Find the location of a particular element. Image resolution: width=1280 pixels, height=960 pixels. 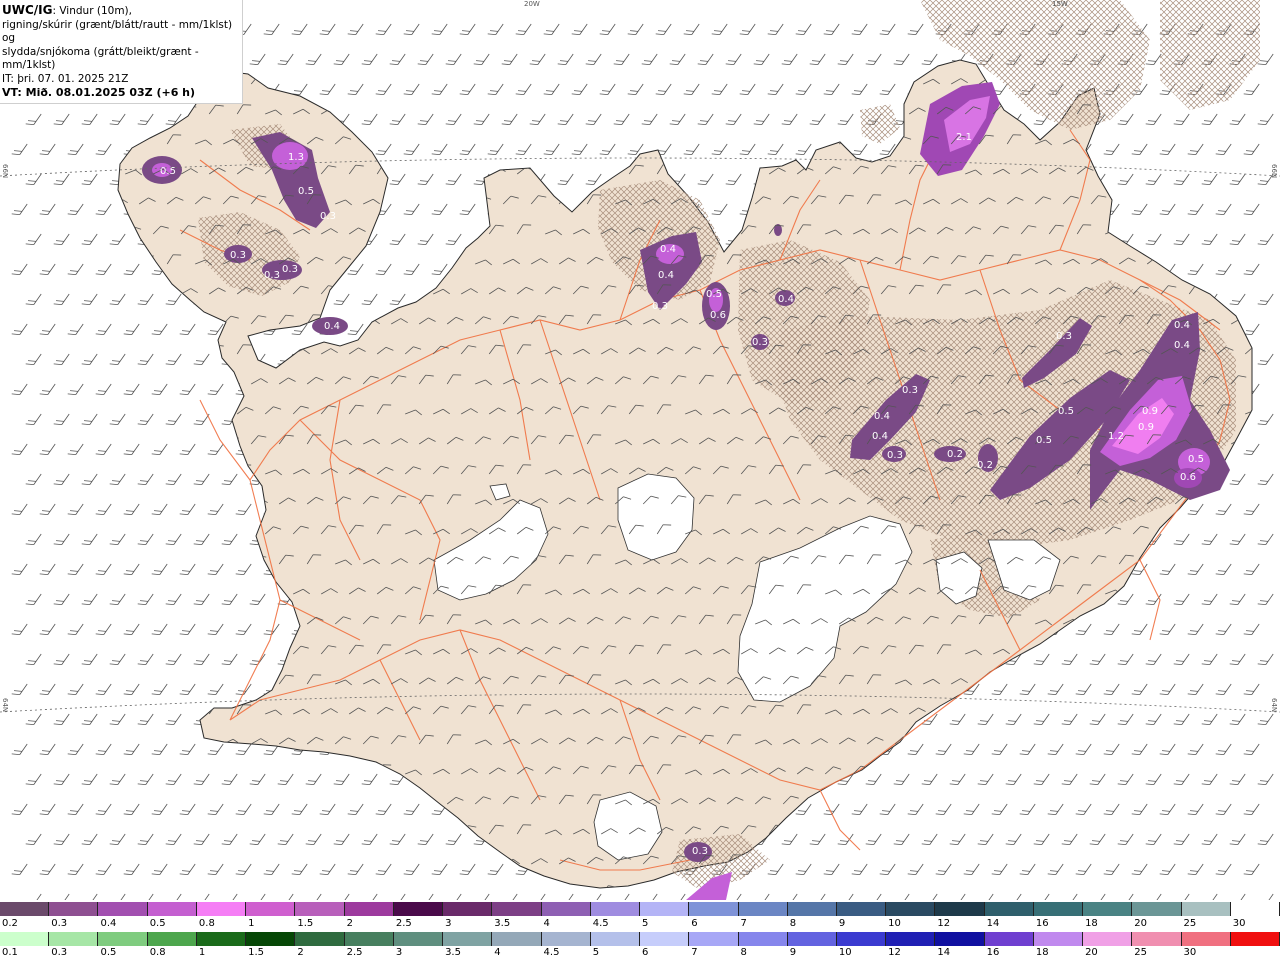

product-name: UWC/IG is located at coordinates (27, 10).